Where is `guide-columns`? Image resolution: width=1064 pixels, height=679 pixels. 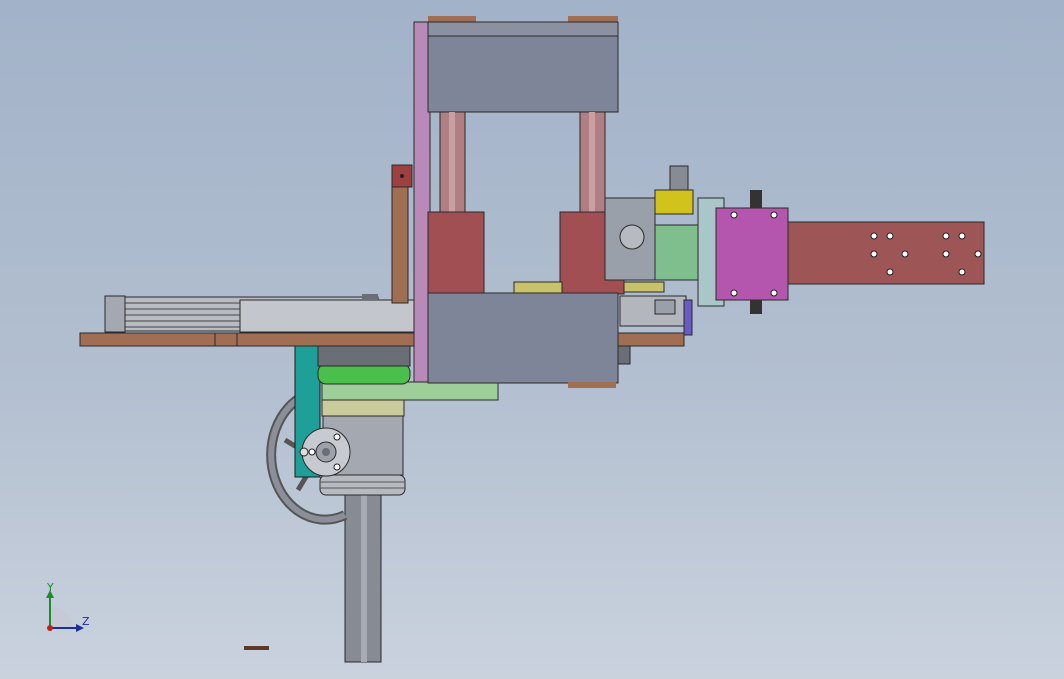
guide-columns is located at coordinates (522, 162).